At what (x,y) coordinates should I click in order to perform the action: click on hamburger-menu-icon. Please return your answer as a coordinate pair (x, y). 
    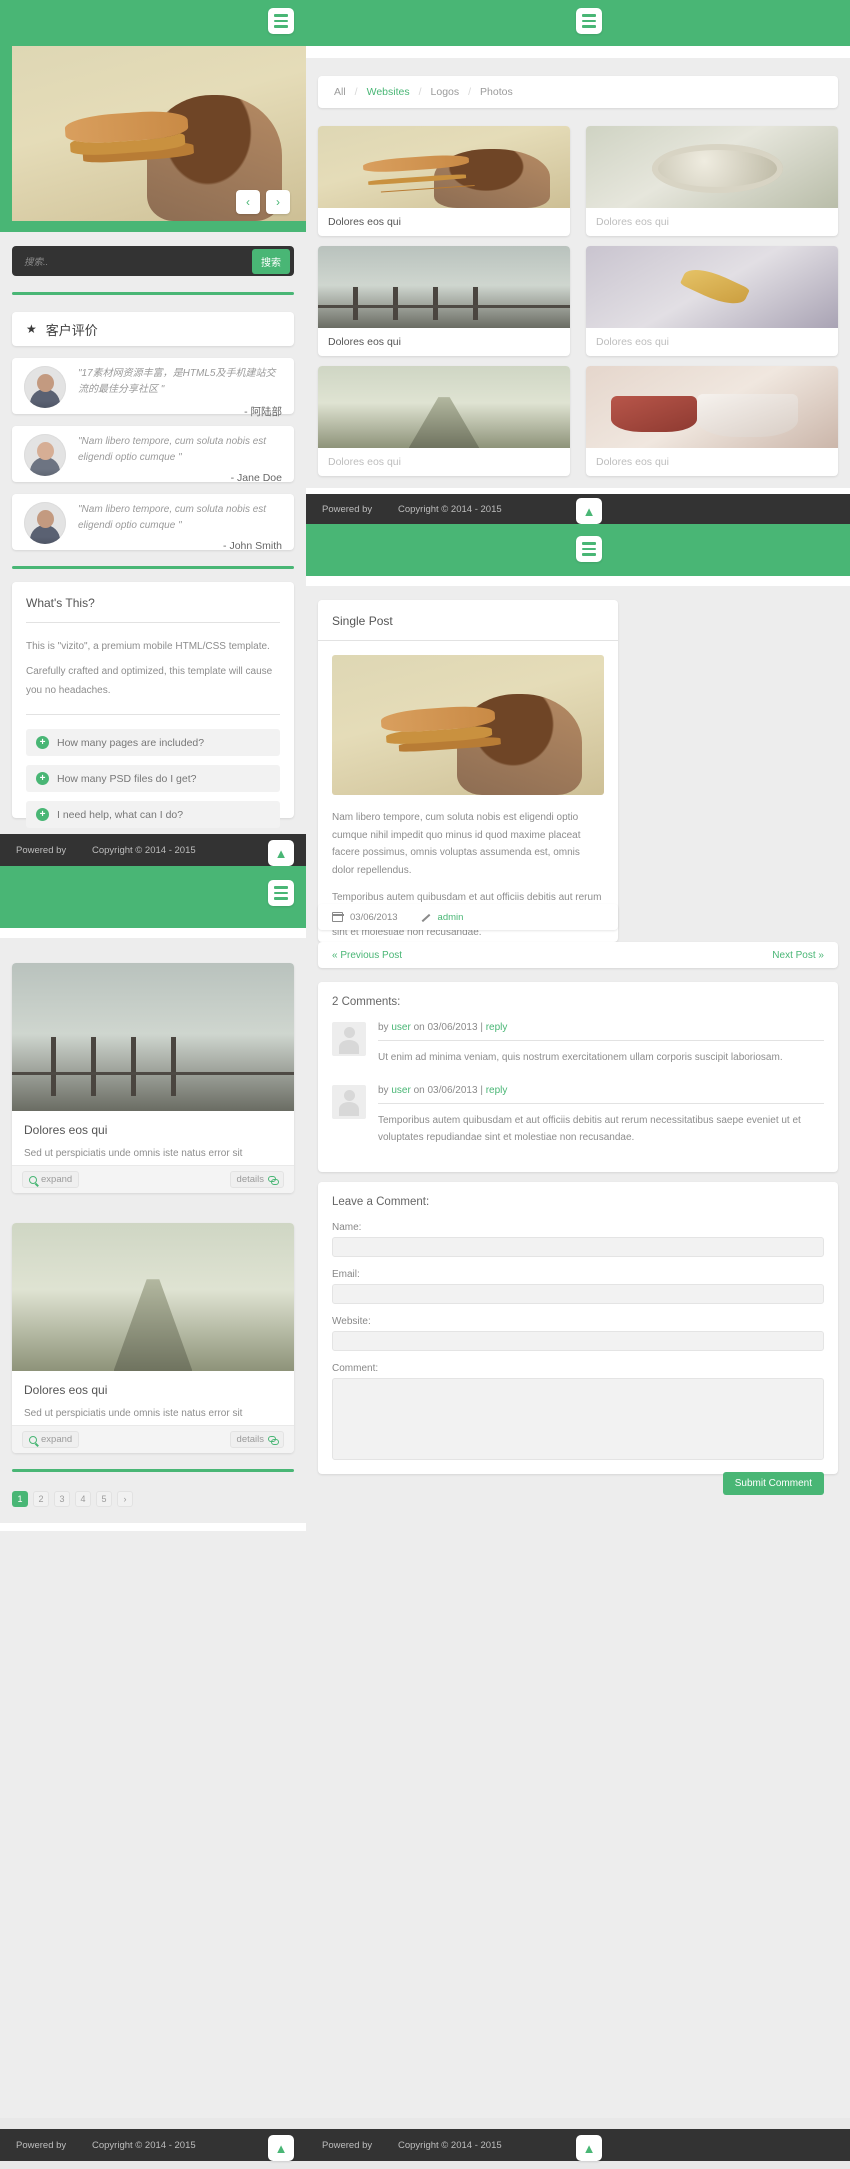
    Looking at the image, I should click on (281, 15).